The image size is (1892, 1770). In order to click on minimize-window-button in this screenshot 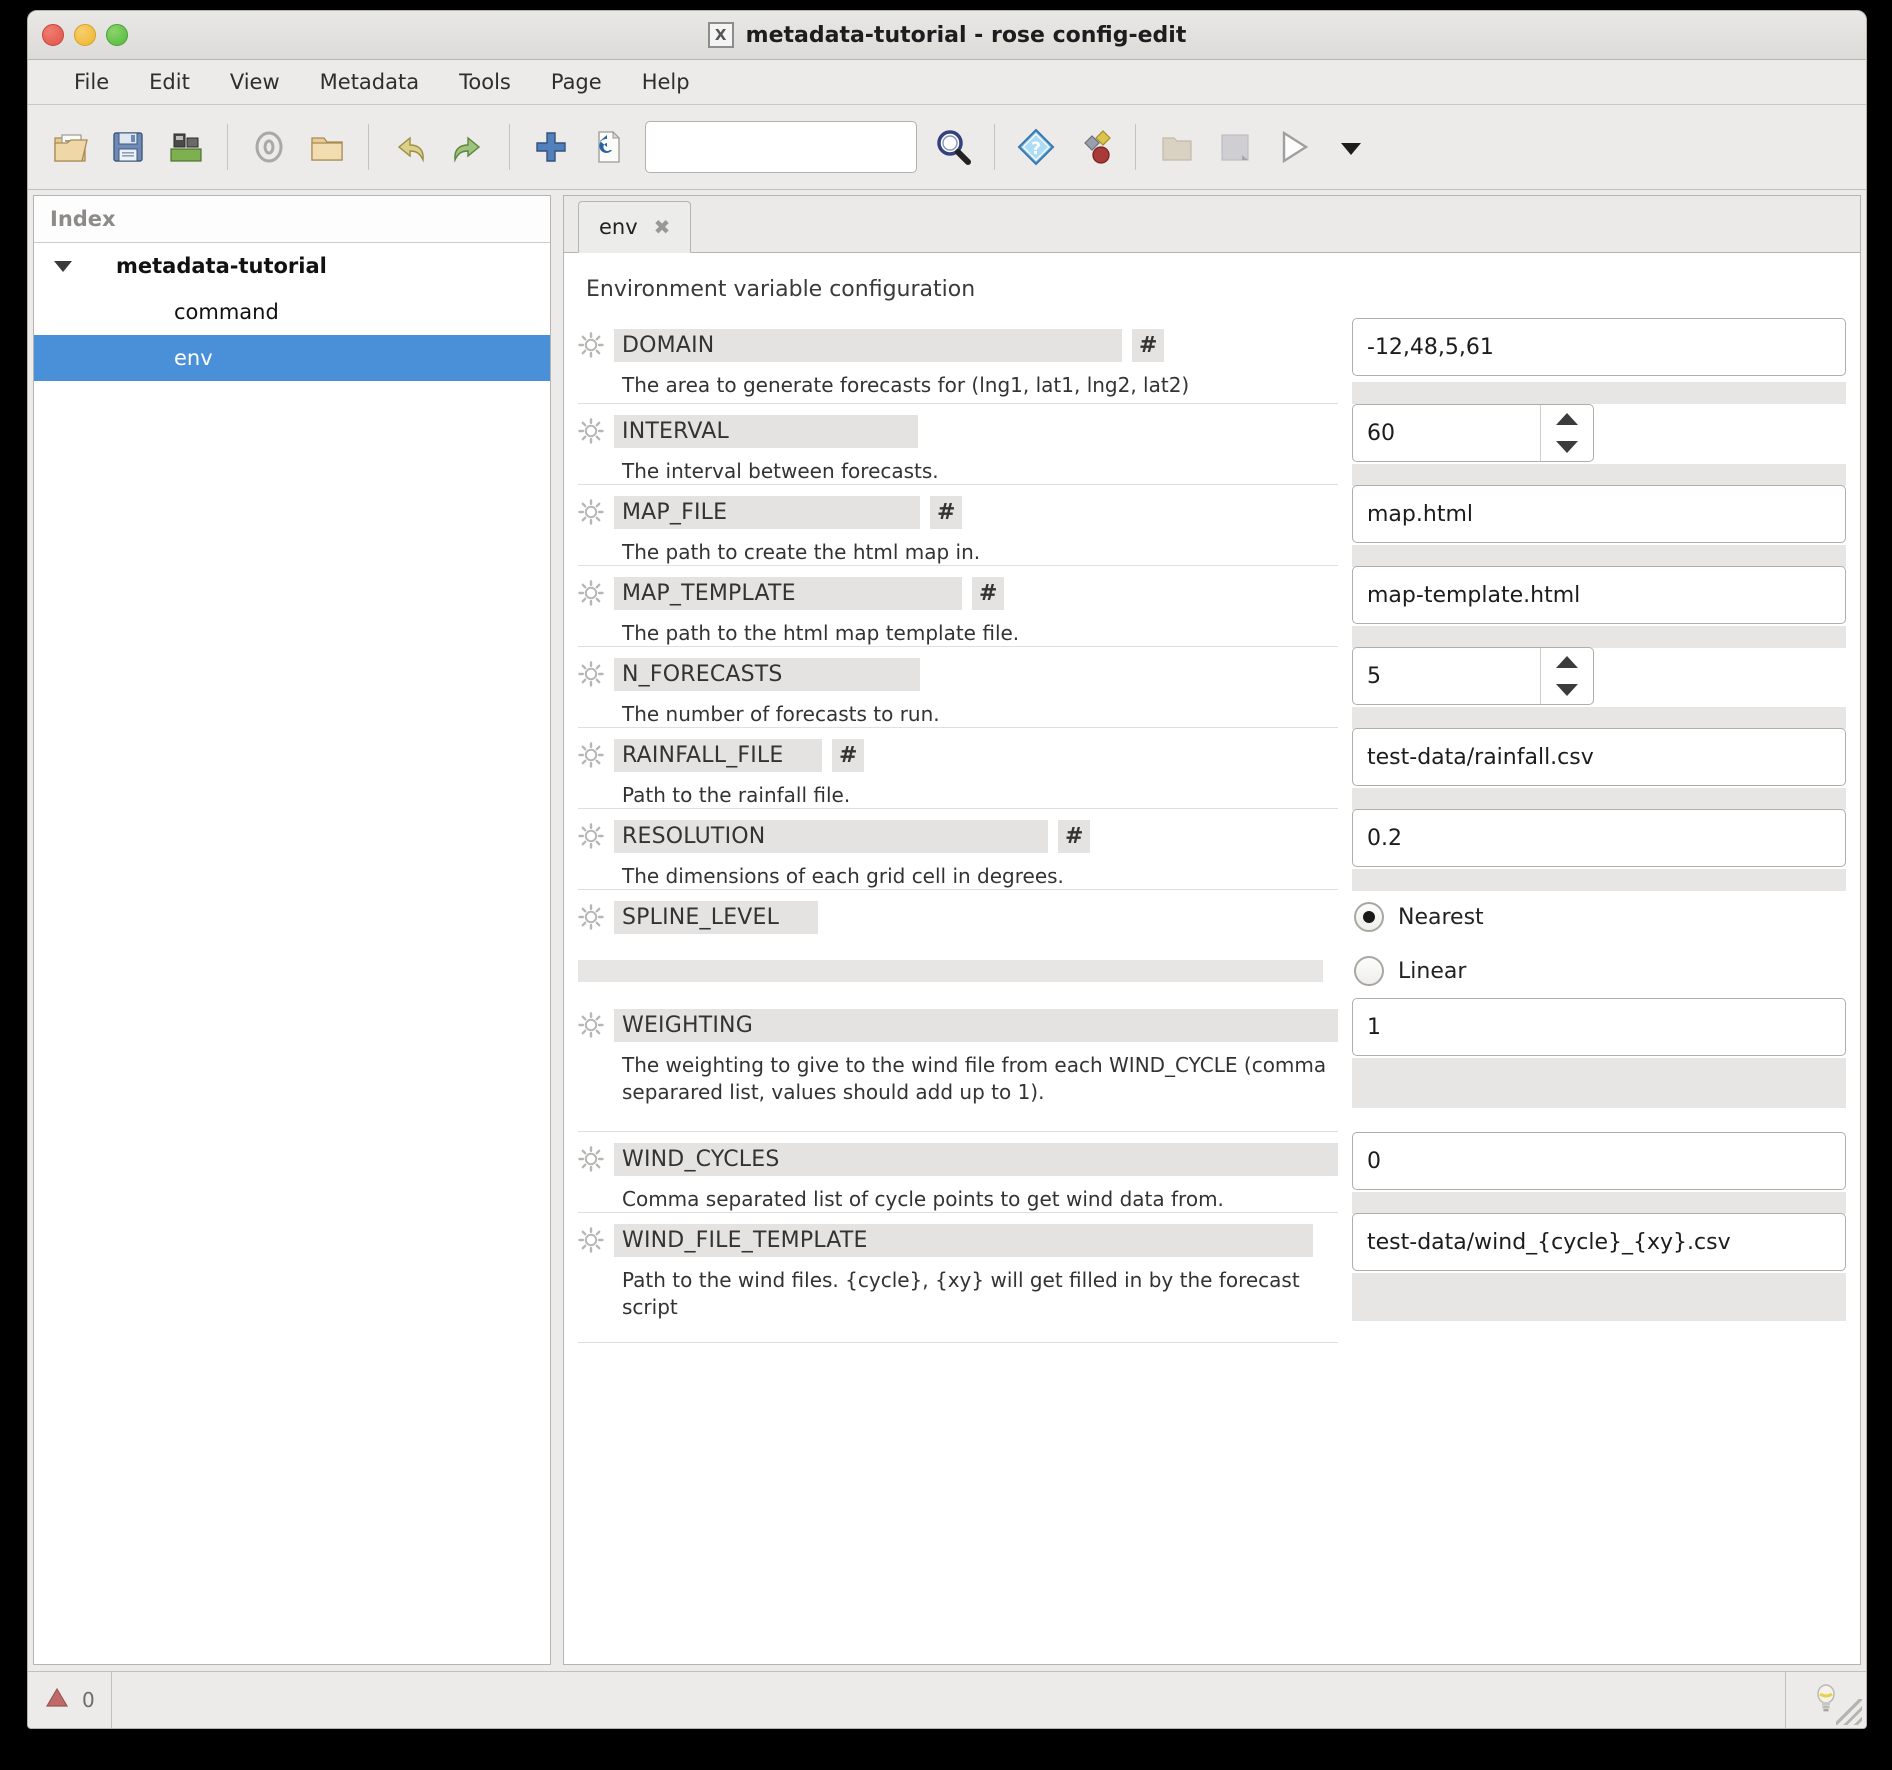, I will do `click(85, 35)`.